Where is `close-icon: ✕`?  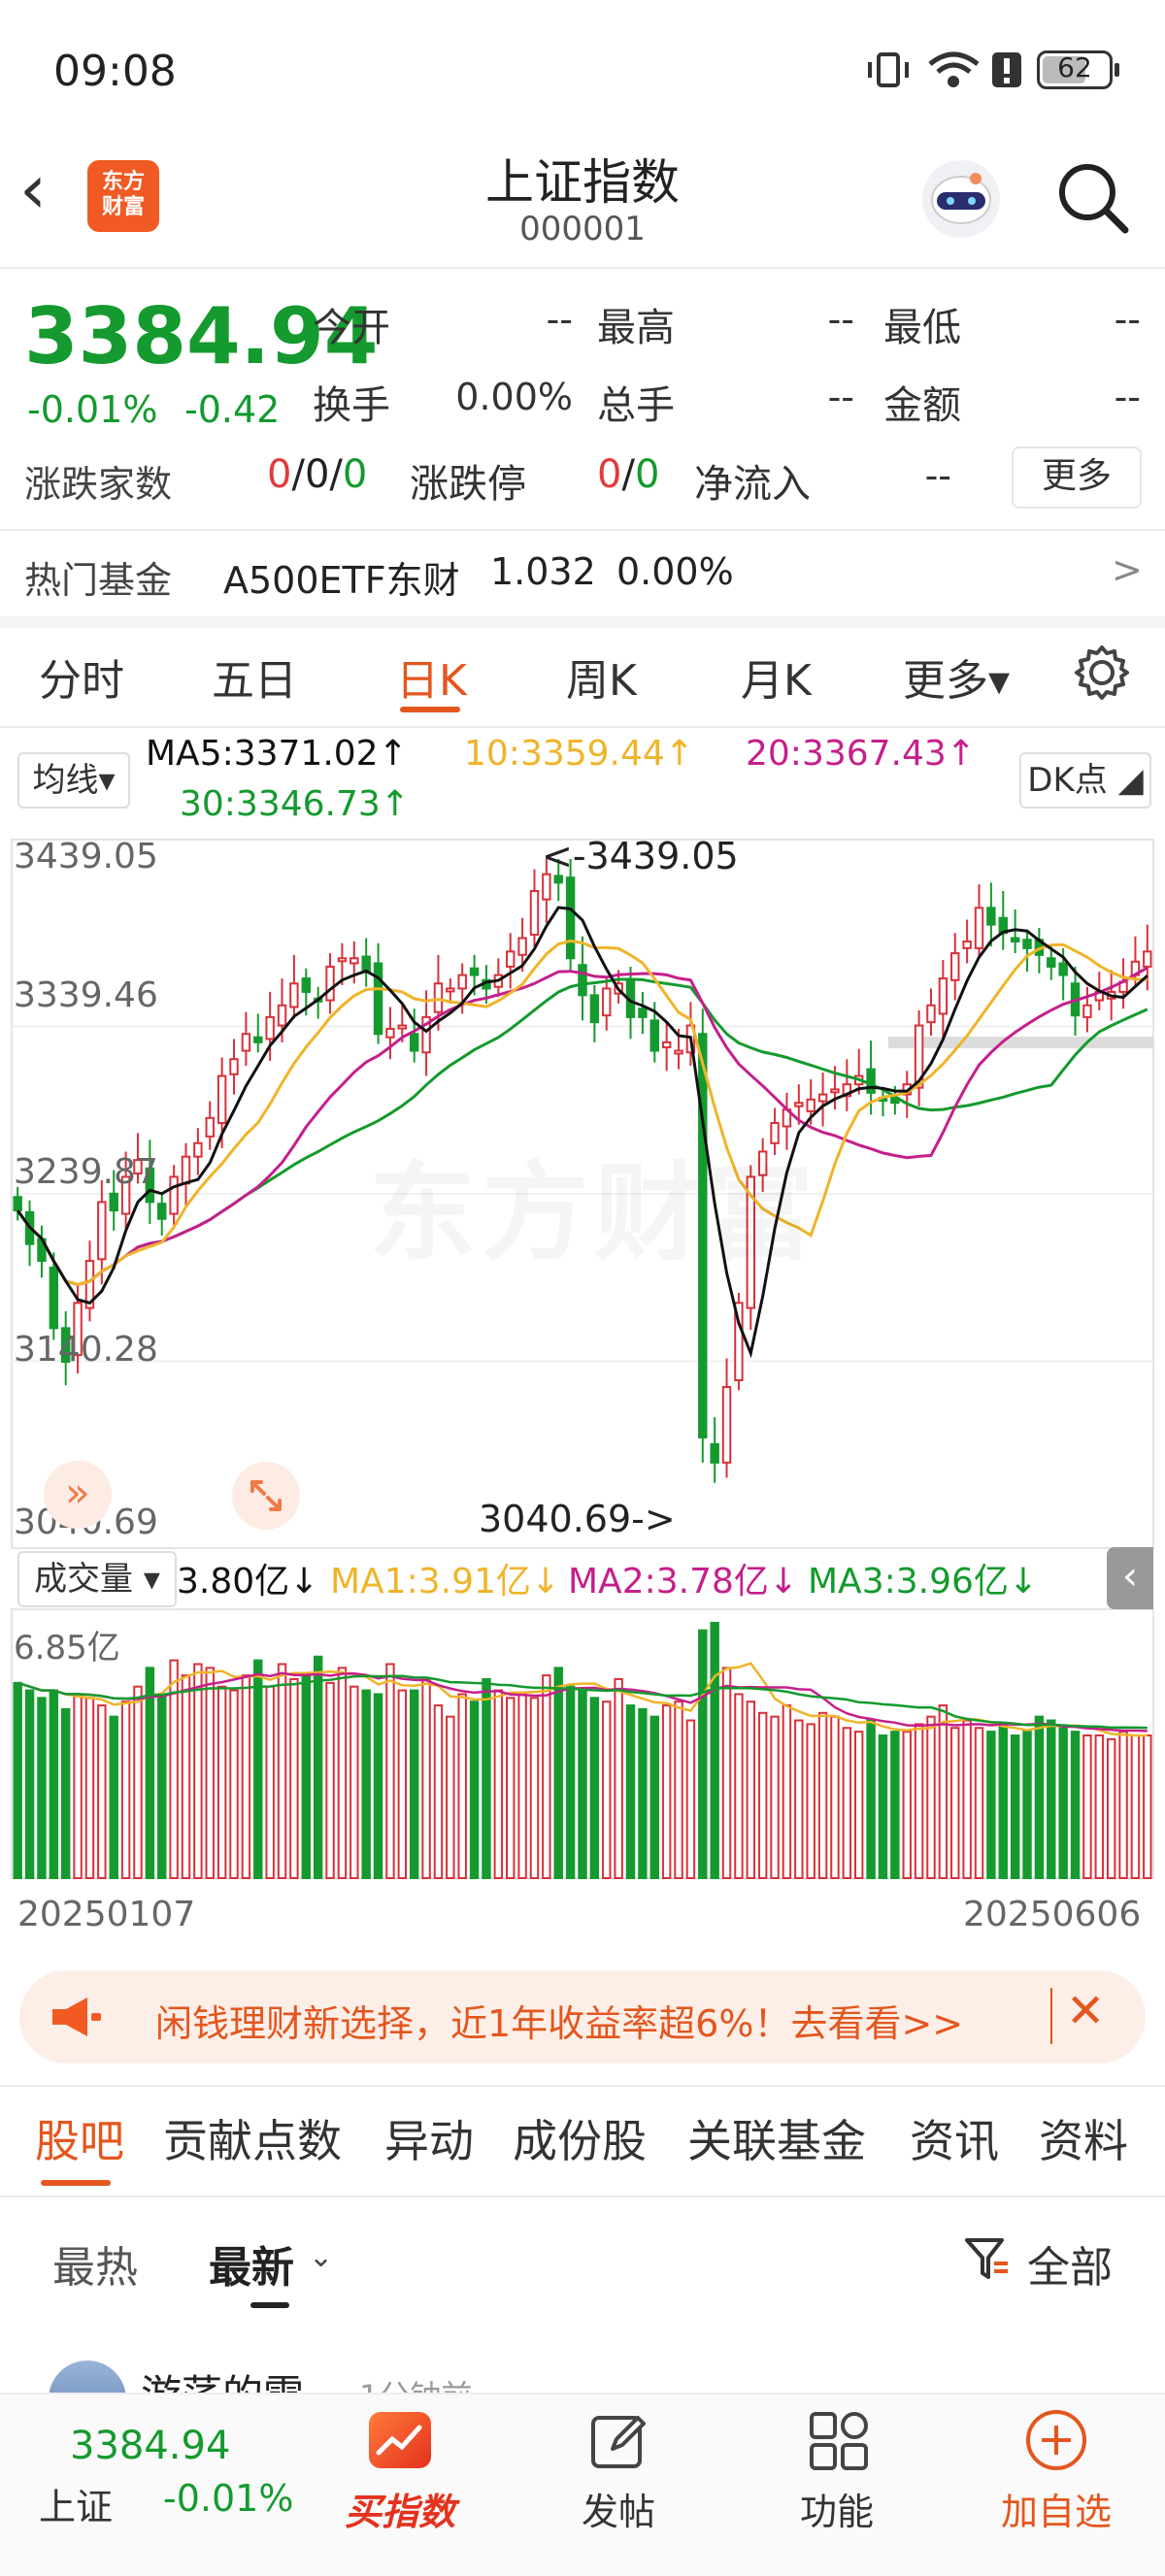
close-icon: ✕ is located at coordinates (1085, 2011).